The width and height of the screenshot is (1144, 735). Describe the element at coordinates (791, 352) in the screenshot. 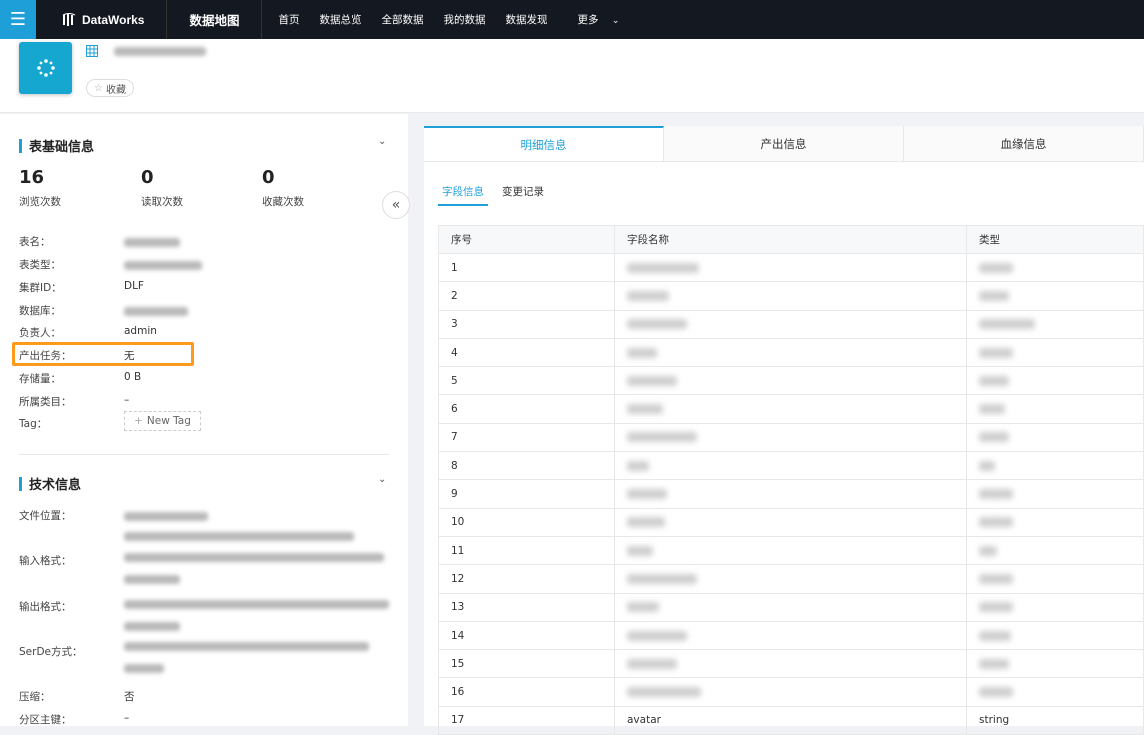

I see `table-row: 4` at that location.